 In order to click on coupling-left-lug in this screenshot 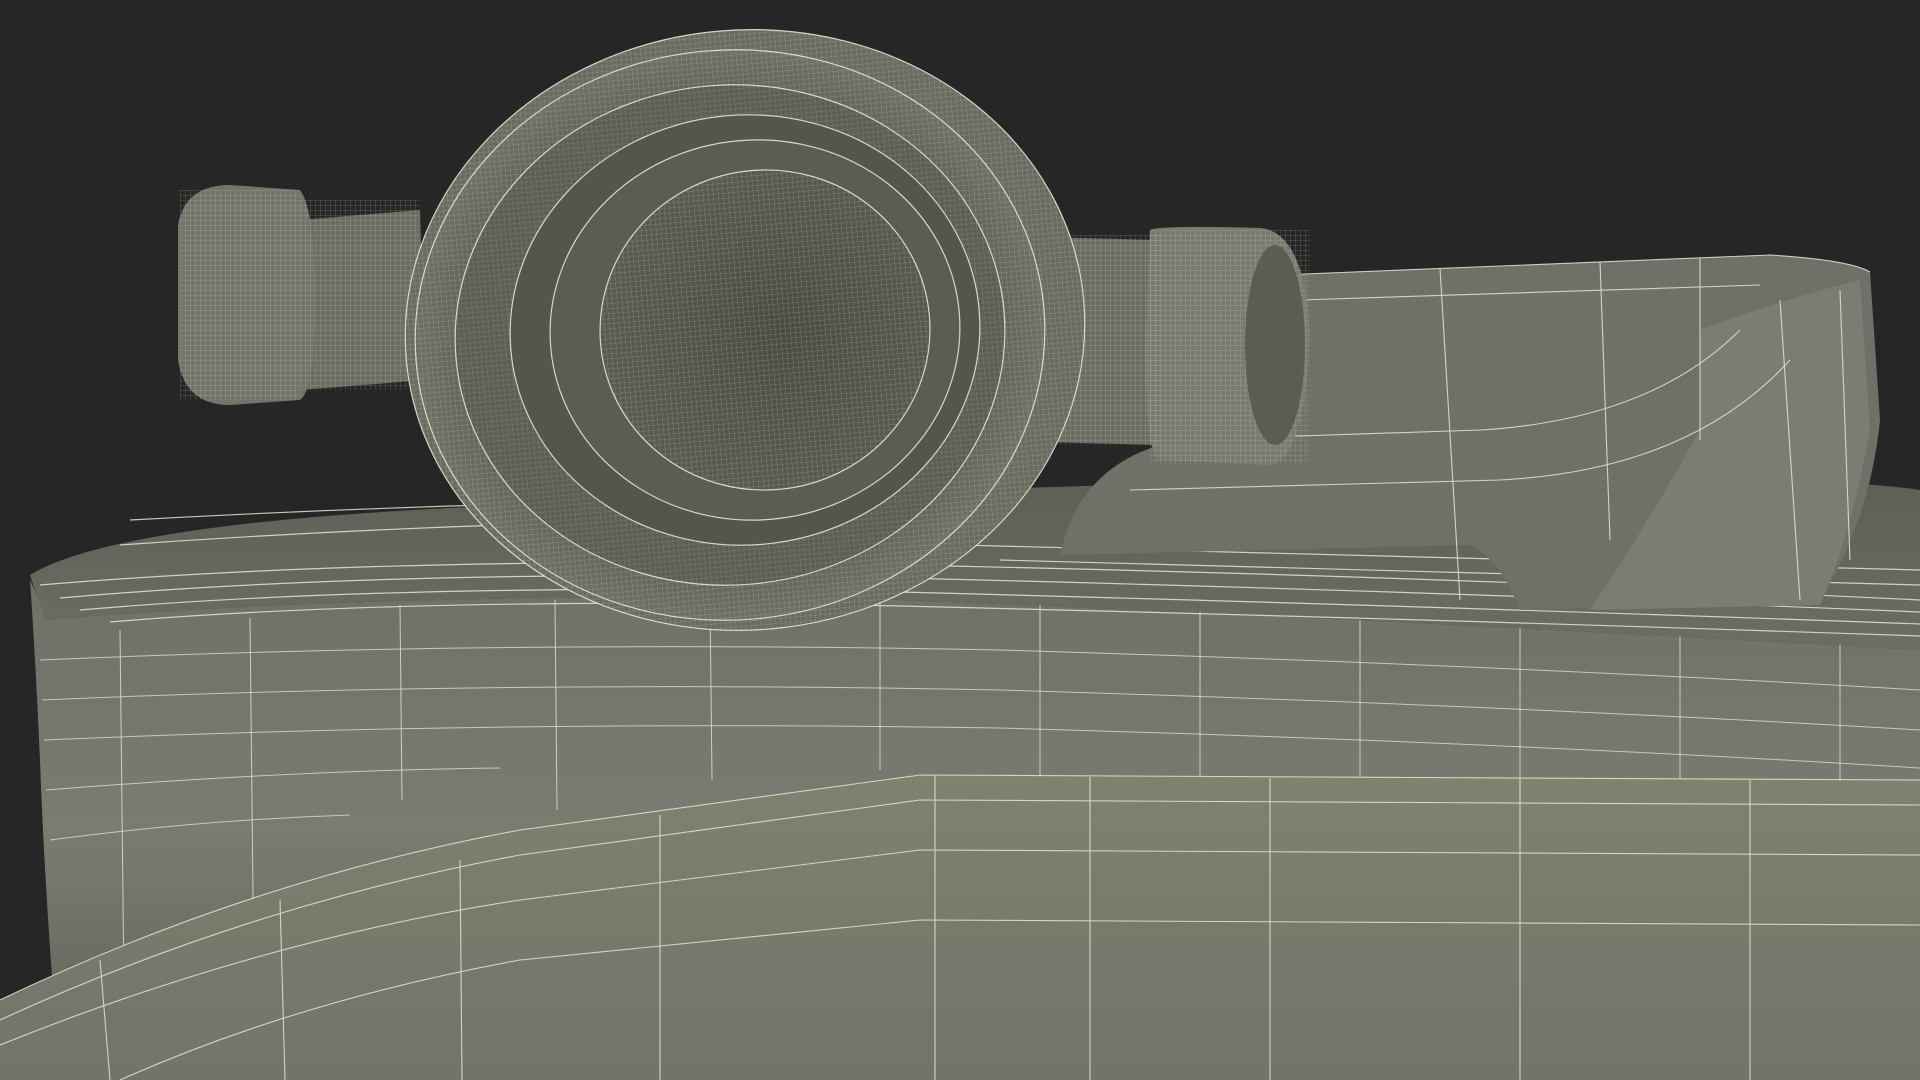, I will do `click(301, 295)`.